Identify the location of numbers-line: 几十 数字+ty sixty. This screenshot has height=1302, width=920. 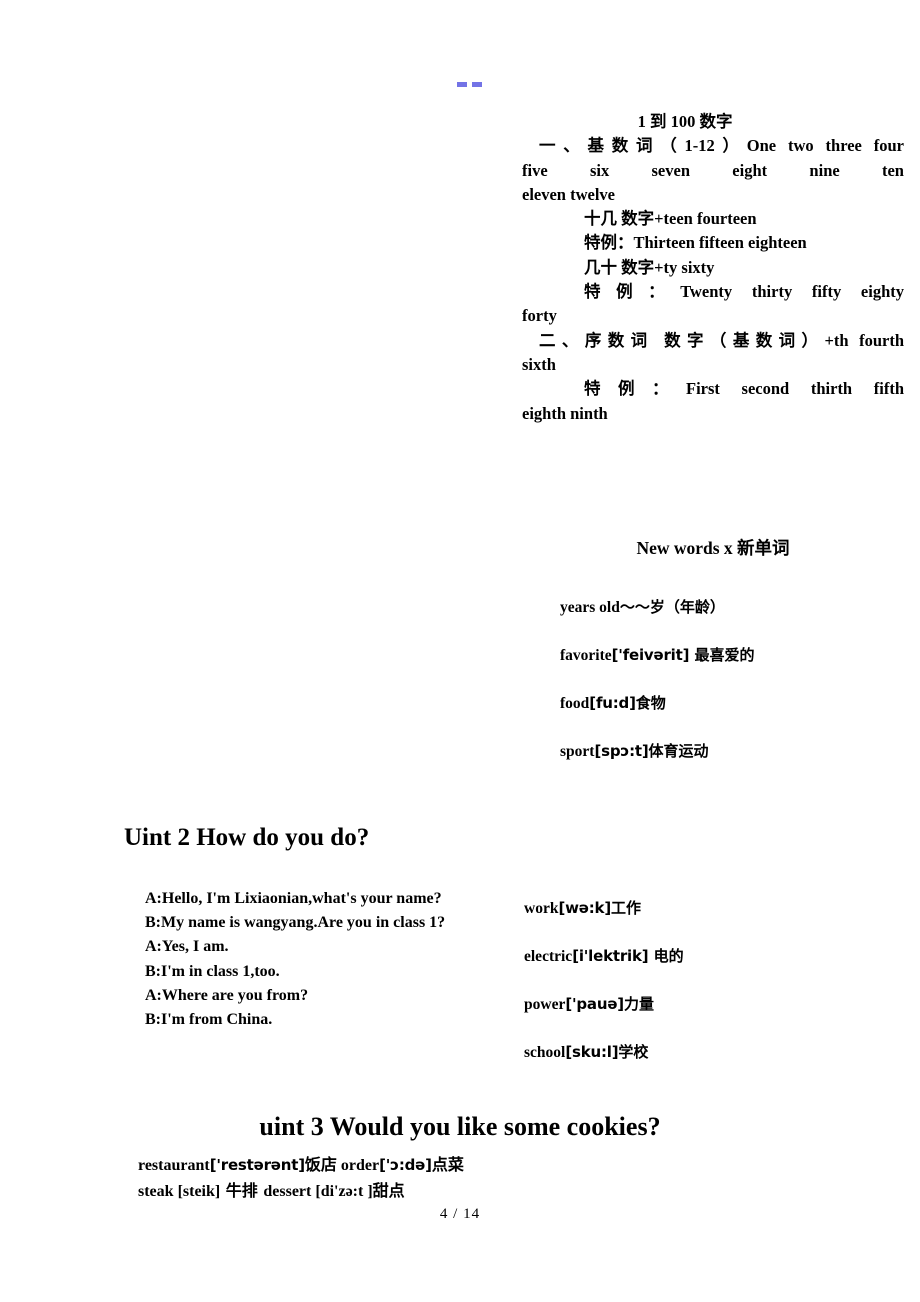
(649, 267).